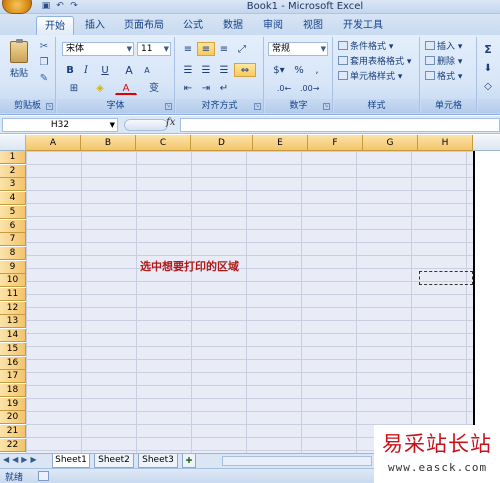 This screenshot has width=500, height=483. I want to click on formula-input, so click(340, 125).